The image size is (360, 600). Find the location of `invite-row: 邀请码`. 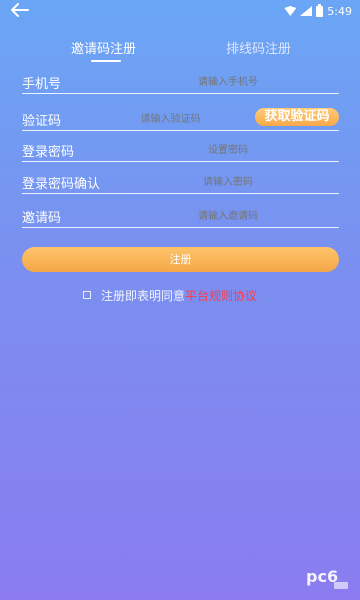

invite-row: 邀请码 is located at coordinates (180, 214).